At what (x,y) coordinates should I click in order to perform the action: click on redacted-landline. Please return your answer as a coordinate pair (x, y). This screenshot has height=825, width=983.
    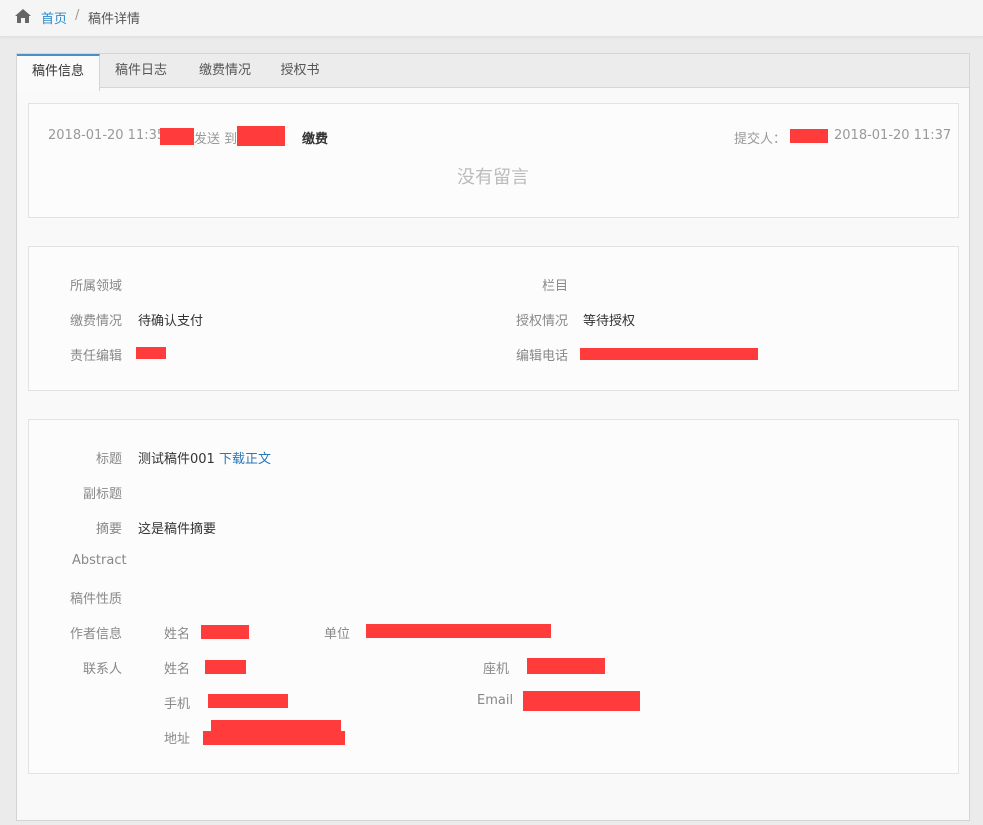
    Looking at the image, I should click on (566, 666).